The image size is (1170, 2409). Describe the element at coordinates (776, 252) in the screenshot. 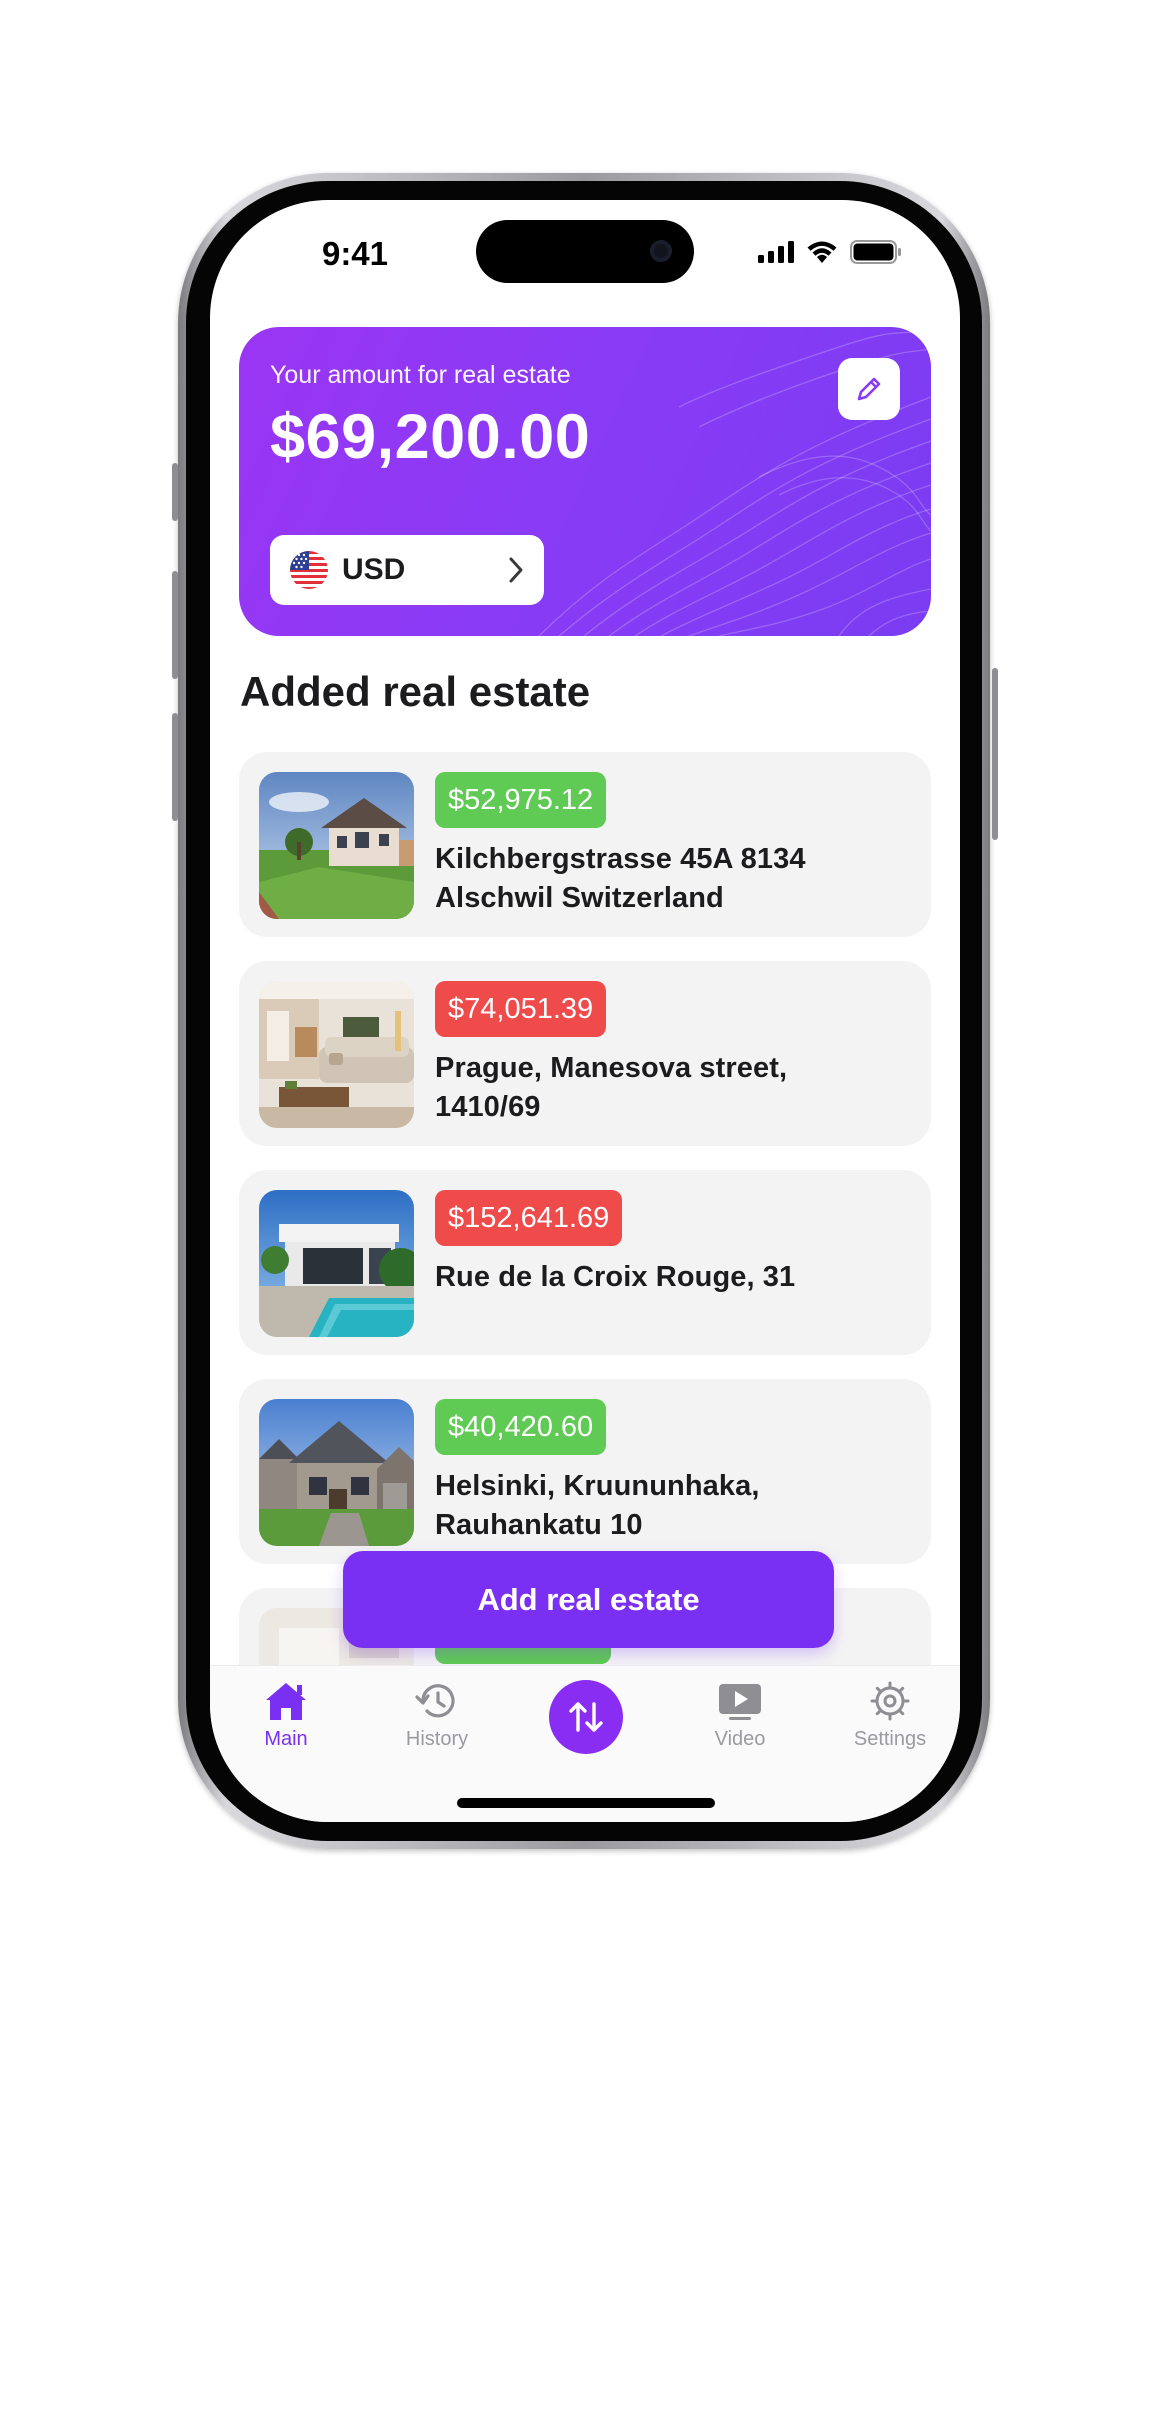

I see `signal-icon` at that location.